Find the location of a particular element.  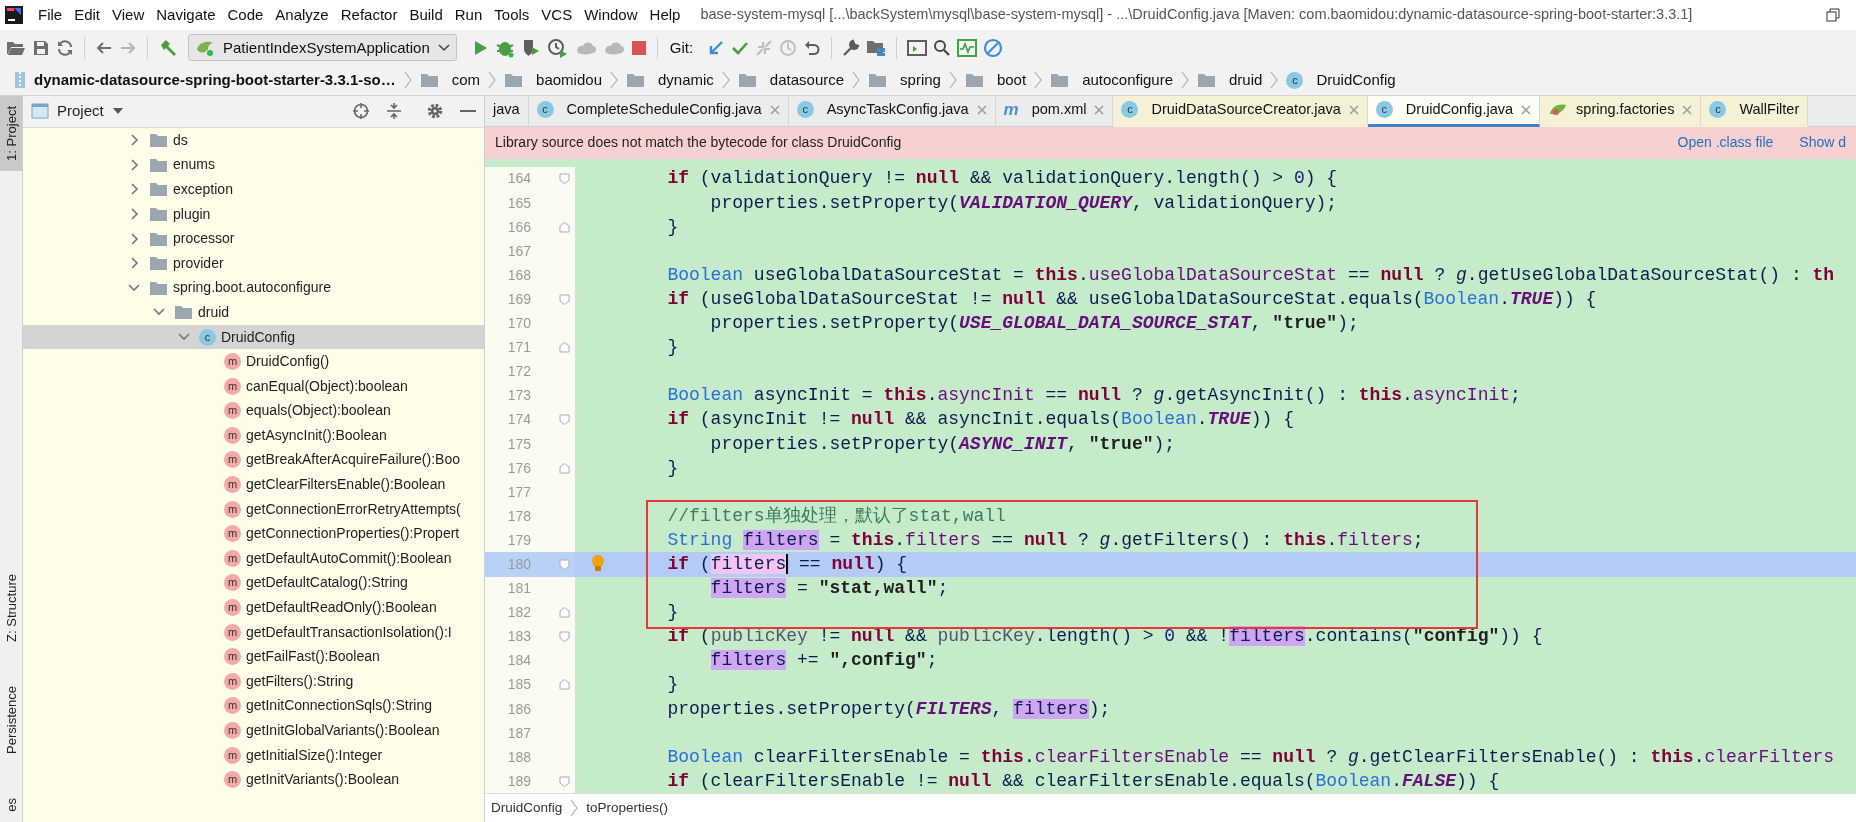

stop-icon is located at coordinates (638, 47).